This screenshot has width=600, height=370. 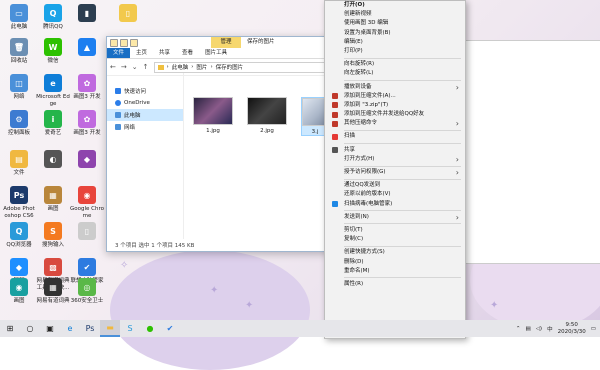 I want to click on desktop-shortcut: W 微信, so click(x=53, y=51).